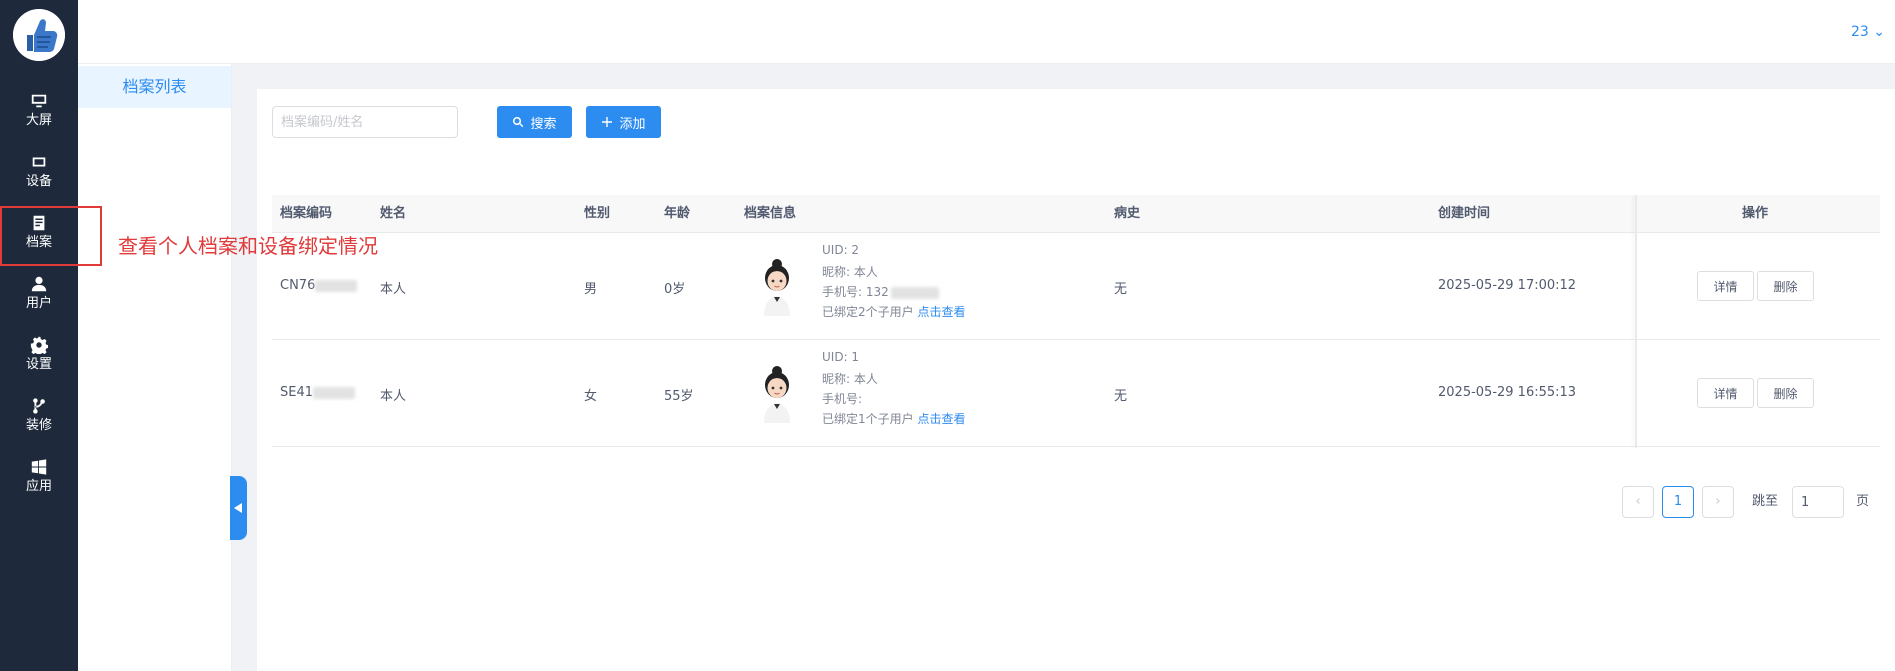  Describe the element at coordinates (1818, 502) in the screenshot. I see `jump-page-input` at that location.